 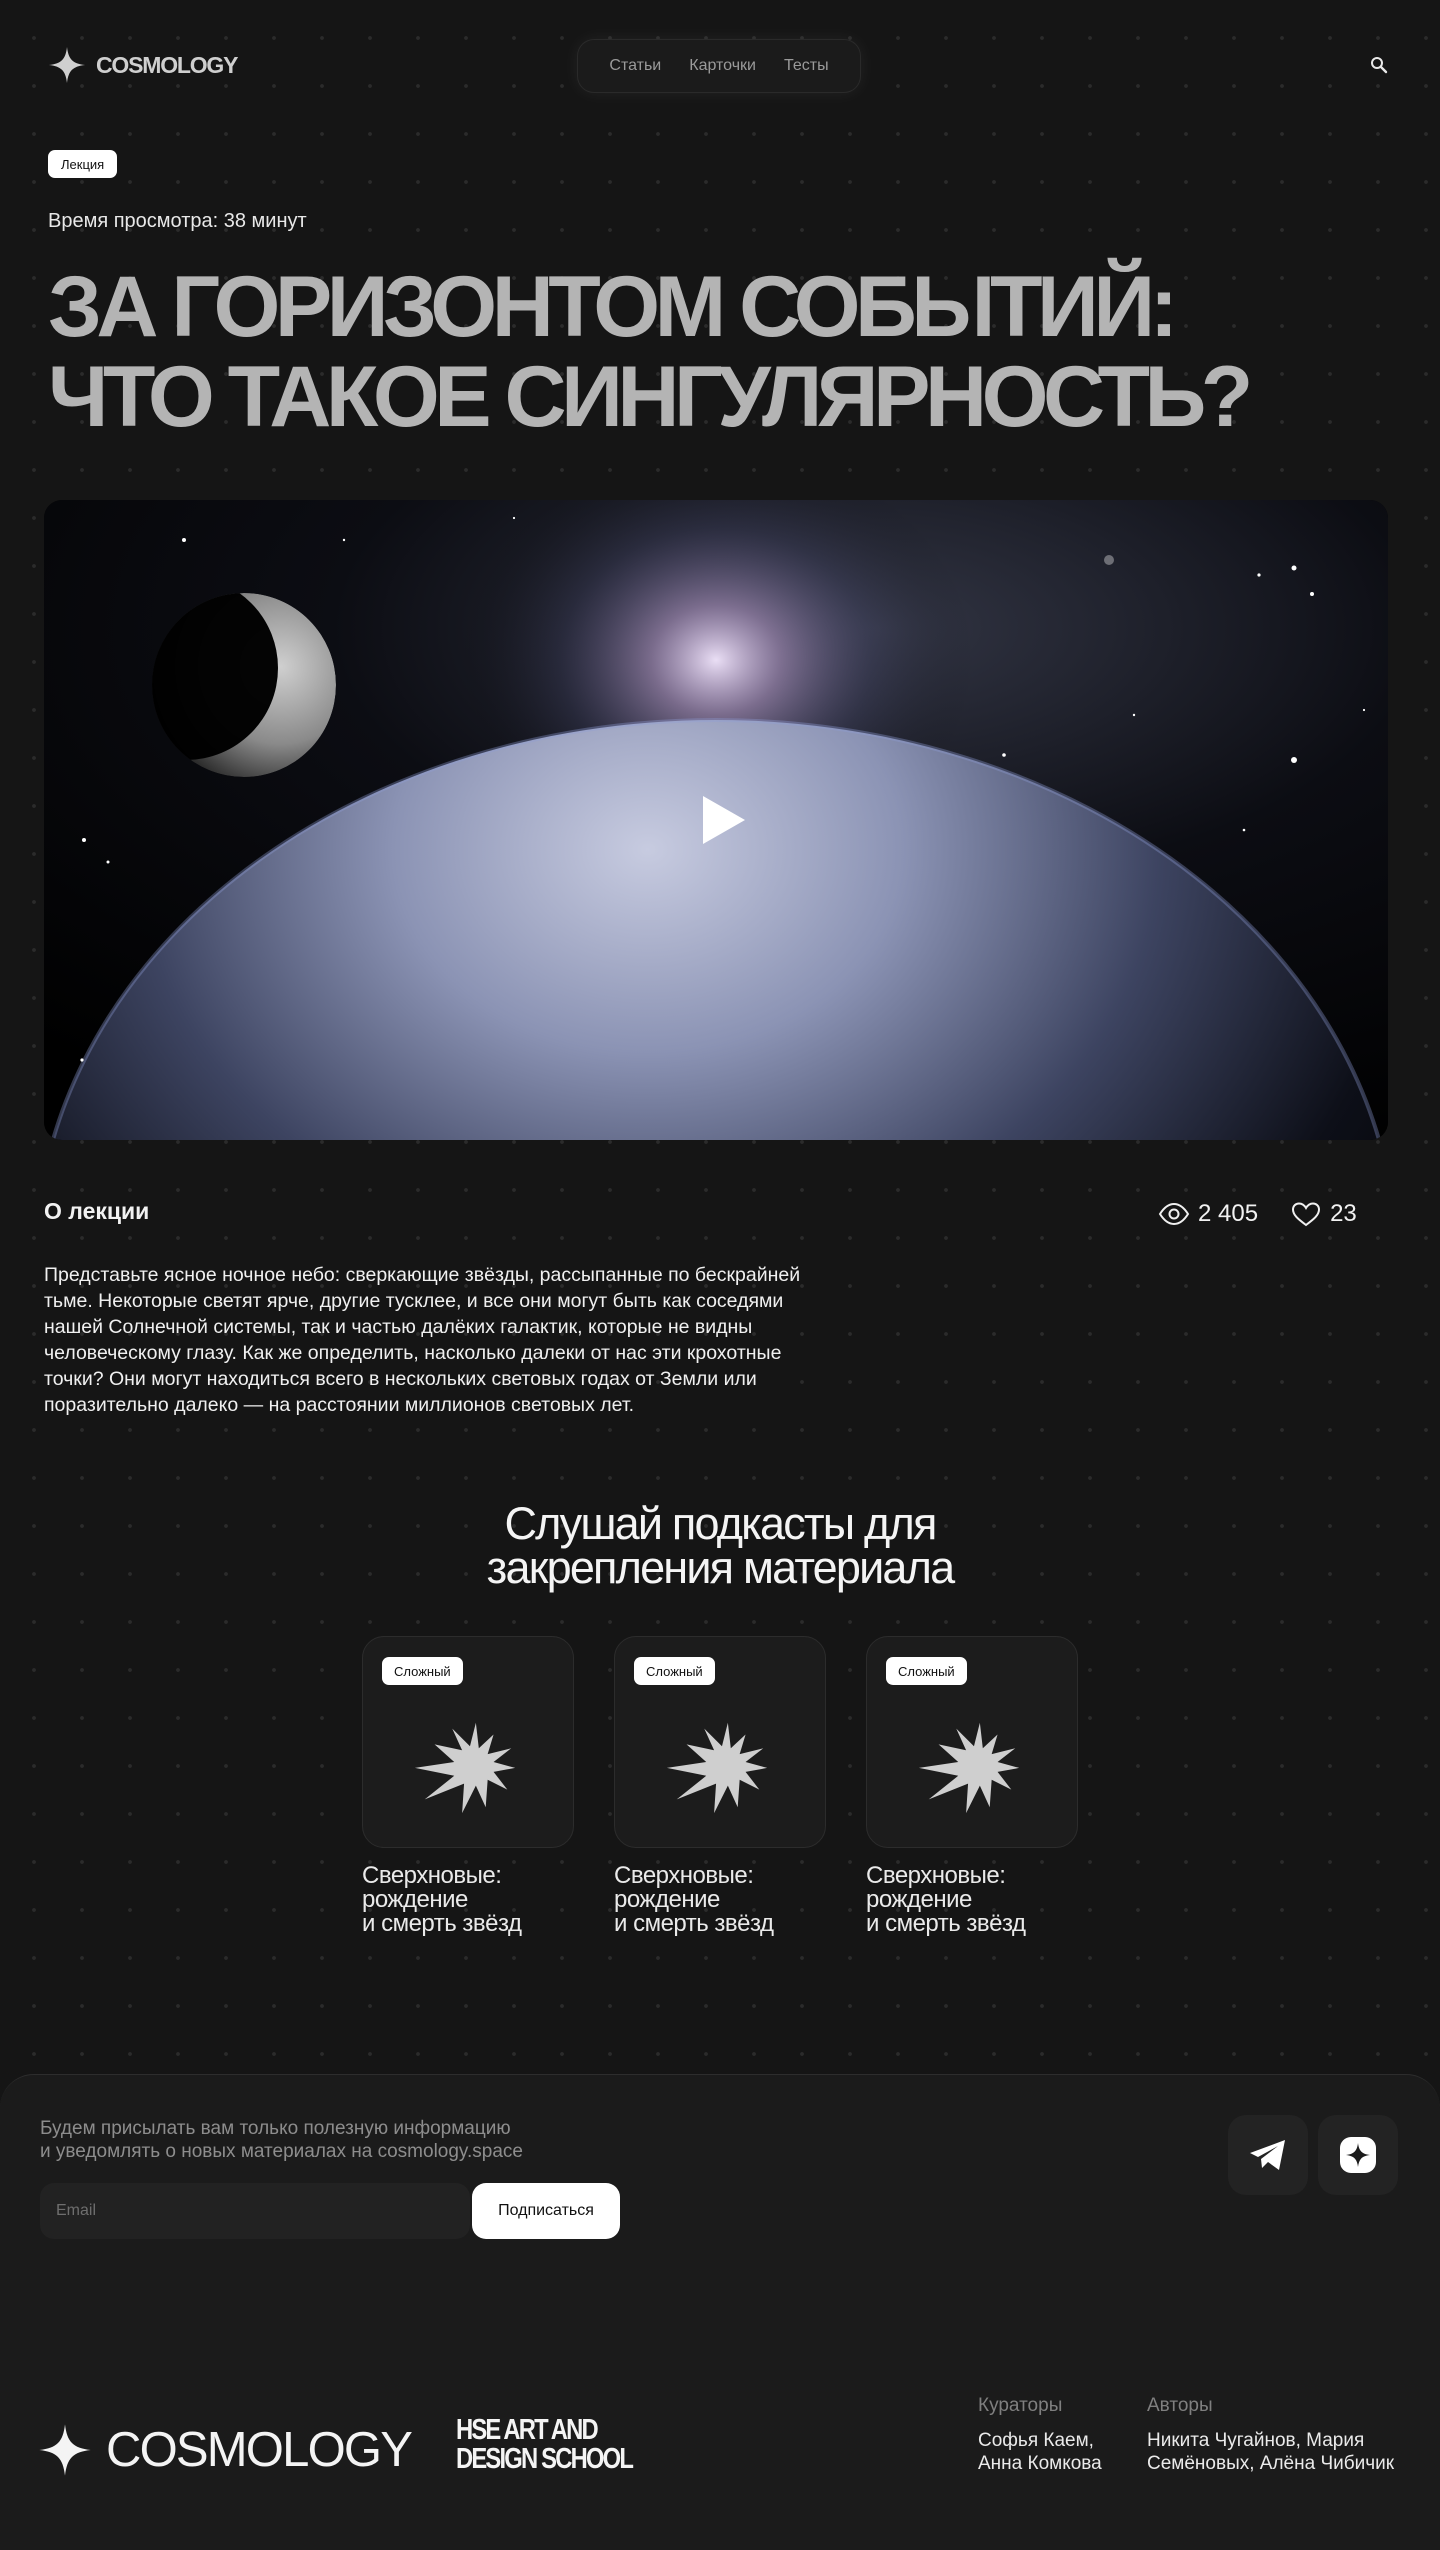 What do you see at coordinates (1343, 1213) in the screenshot?
I see `likes-count: 23` at bounding box center [1343, 1213].